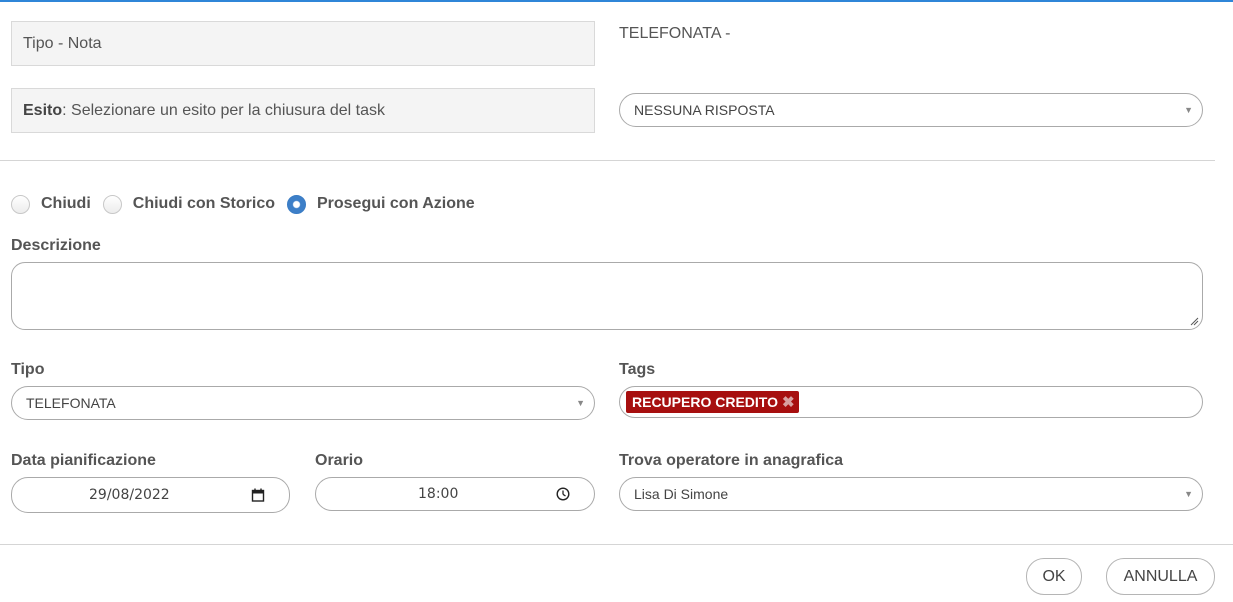  Describe the element at coordinates (1160, 576) in the screenshot. I see `annulla-button: ANNULLA` at that location.